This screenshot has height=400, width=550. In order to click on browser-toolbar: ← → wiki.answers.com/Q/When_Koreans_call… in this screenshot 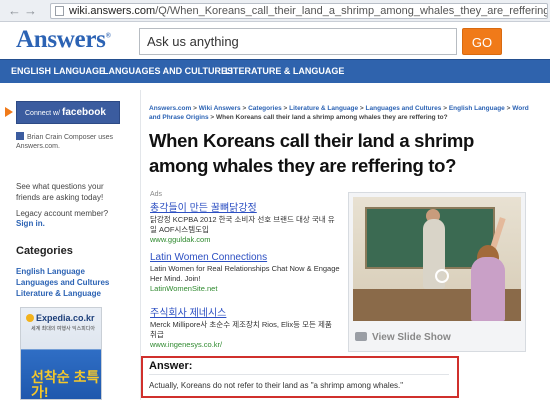, I will do `click(275, 11)`.